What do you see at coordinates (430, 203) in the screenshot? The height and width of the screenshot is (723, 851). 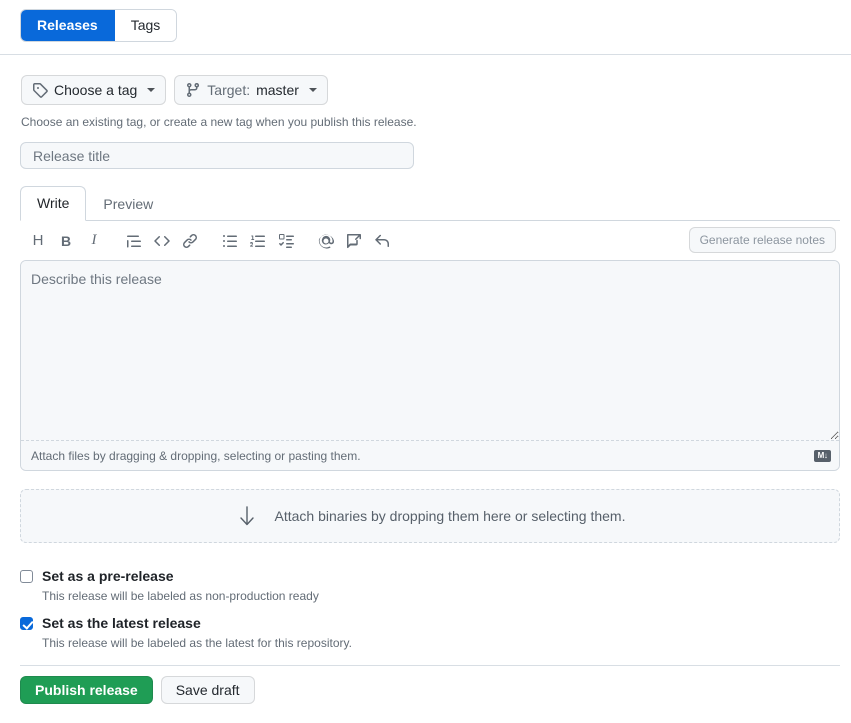 I see `editor-tabnav: Write Preview` at bounding box center [430, 203].